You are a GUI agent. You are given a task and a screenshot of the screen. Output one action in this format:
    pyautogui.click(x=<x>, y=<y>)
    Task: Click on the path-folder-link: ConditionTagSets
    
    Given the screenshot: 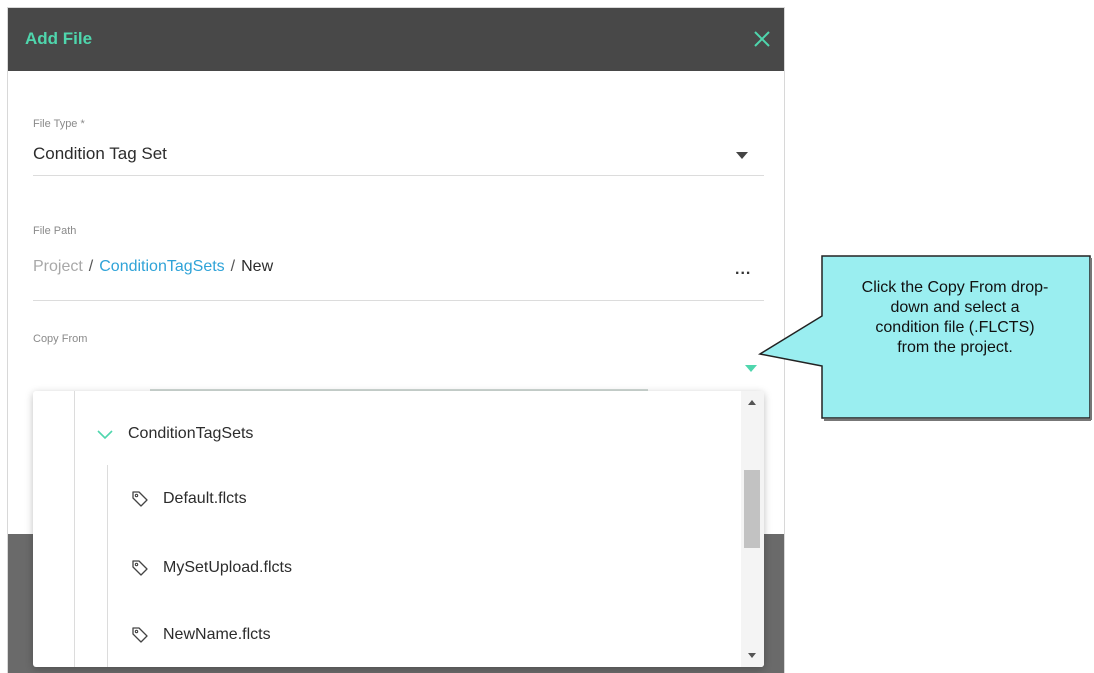 What is the action you would take?
    pyautogui.click(x=161, y=266)
    